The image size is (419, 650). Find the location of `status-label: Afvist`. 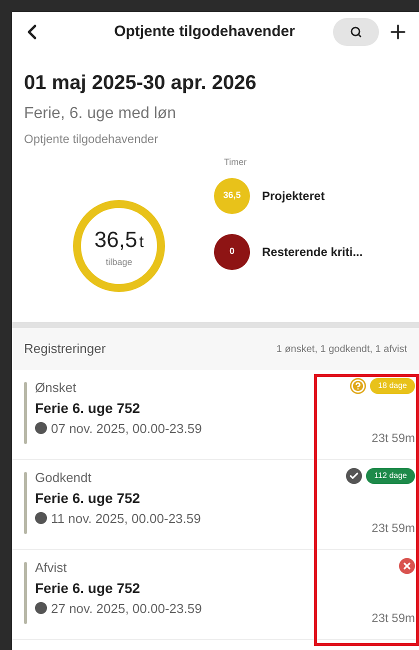

status-label: Afvist is located at coordinates (51, 568).